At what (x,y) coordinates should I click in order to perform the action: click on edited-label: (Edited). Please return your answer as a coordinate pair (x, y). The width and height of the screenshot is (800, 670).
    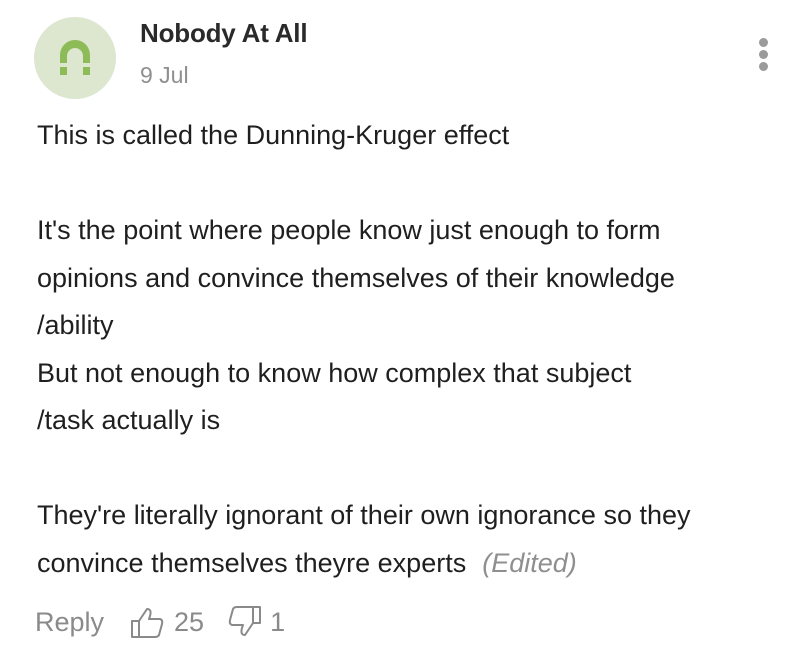
    Looking at the image, I should click on (529, 562).